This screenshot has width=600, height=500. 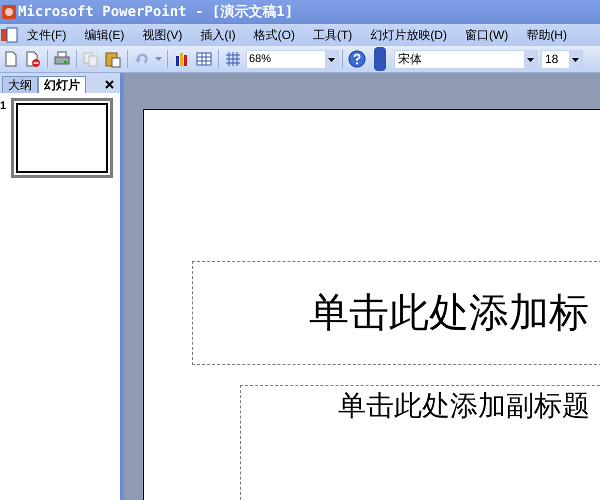 What do you see at coordinates (62, 84) in the screenshot?
I see `pane-tab: 幻灯片` at bounding box center [62, 84].